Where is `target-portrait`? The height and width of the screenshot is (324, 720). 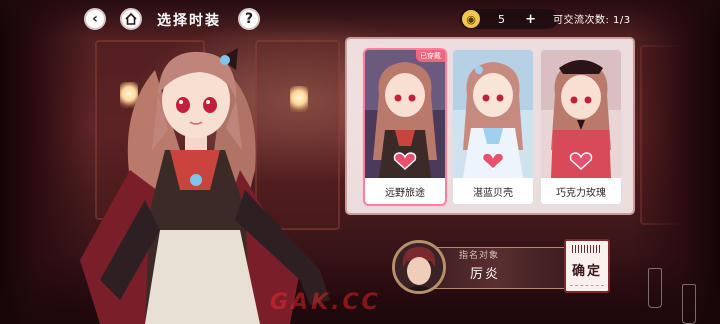 target-portrait is located at coordinates (419, 267).